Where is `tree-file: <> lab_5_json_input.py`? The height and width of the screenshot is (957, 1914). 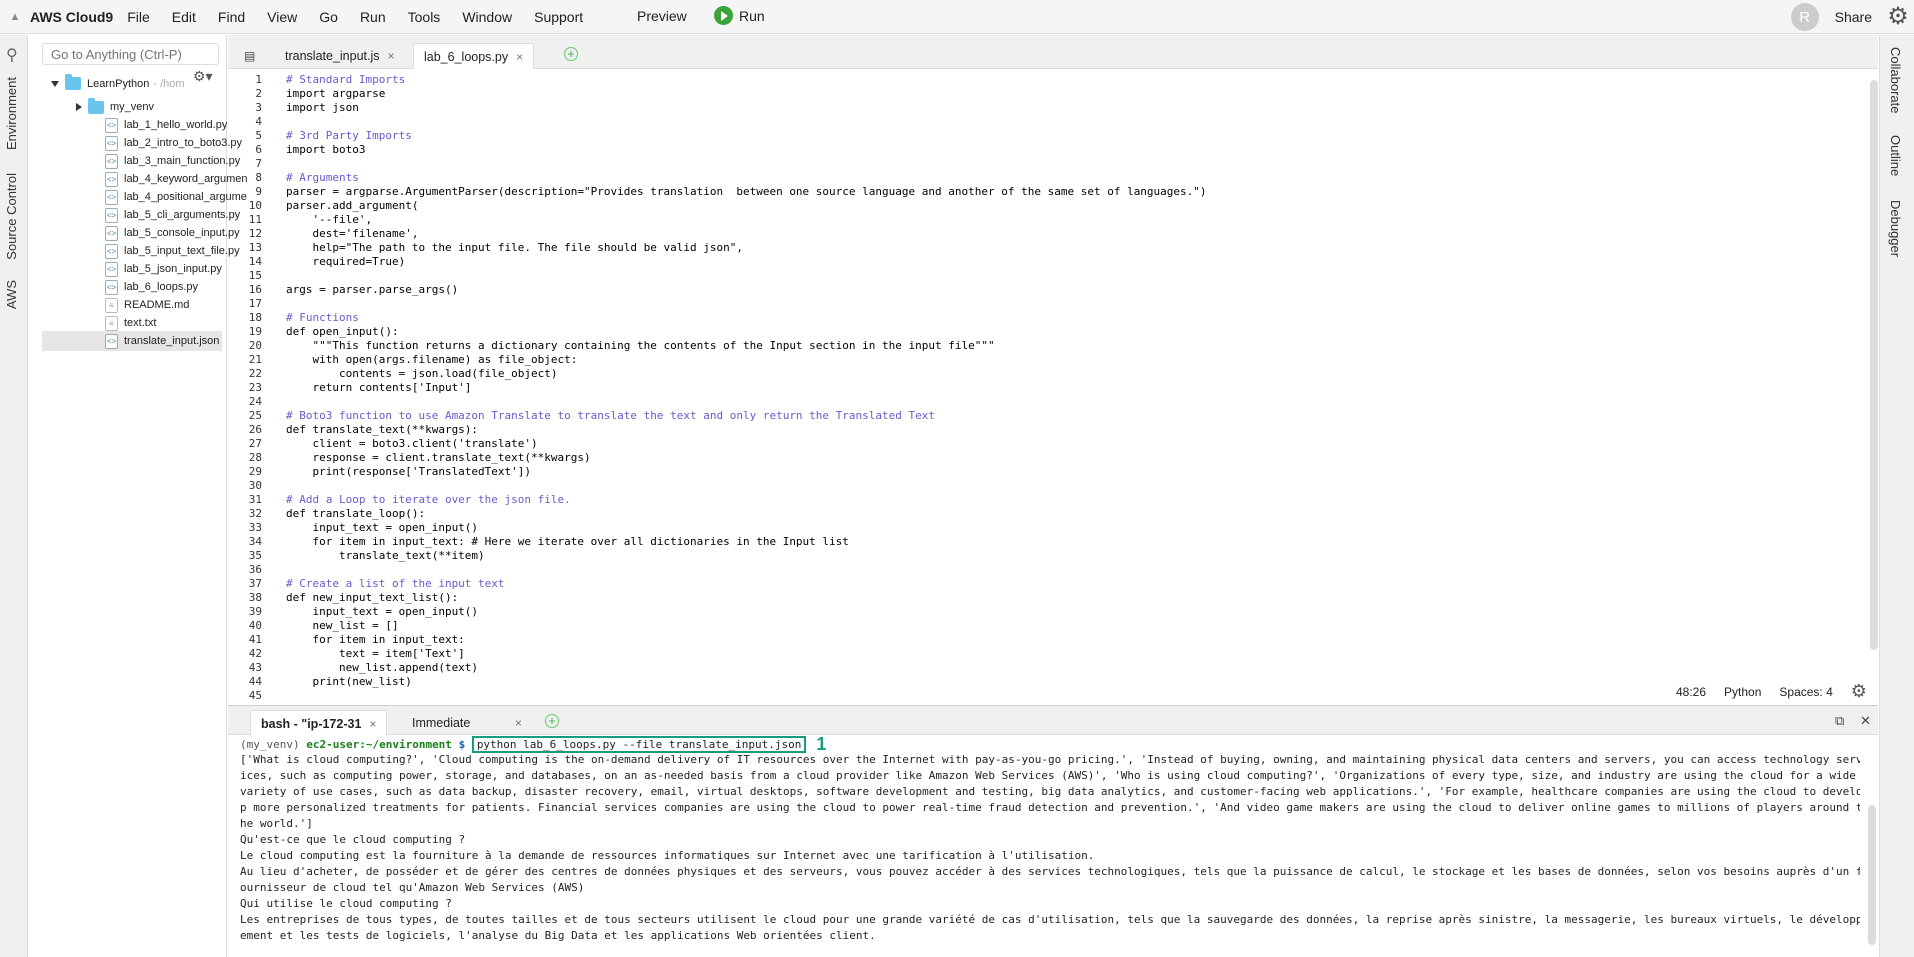 tree-file: <> lab_5_json_input.py is located at coordinates (132, 269).